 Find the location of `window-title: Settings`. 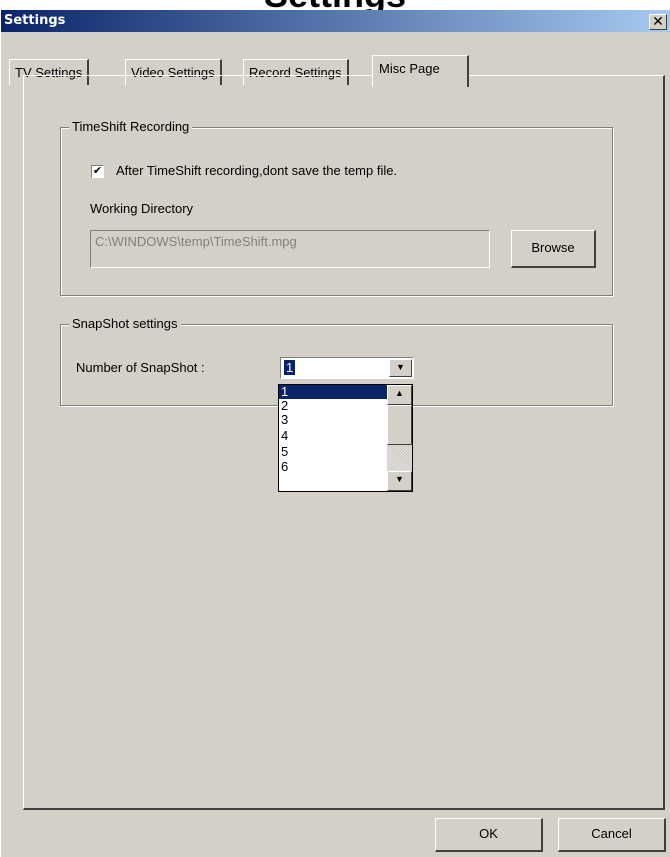

window-title: Settings is located at coordinates (35, 20).